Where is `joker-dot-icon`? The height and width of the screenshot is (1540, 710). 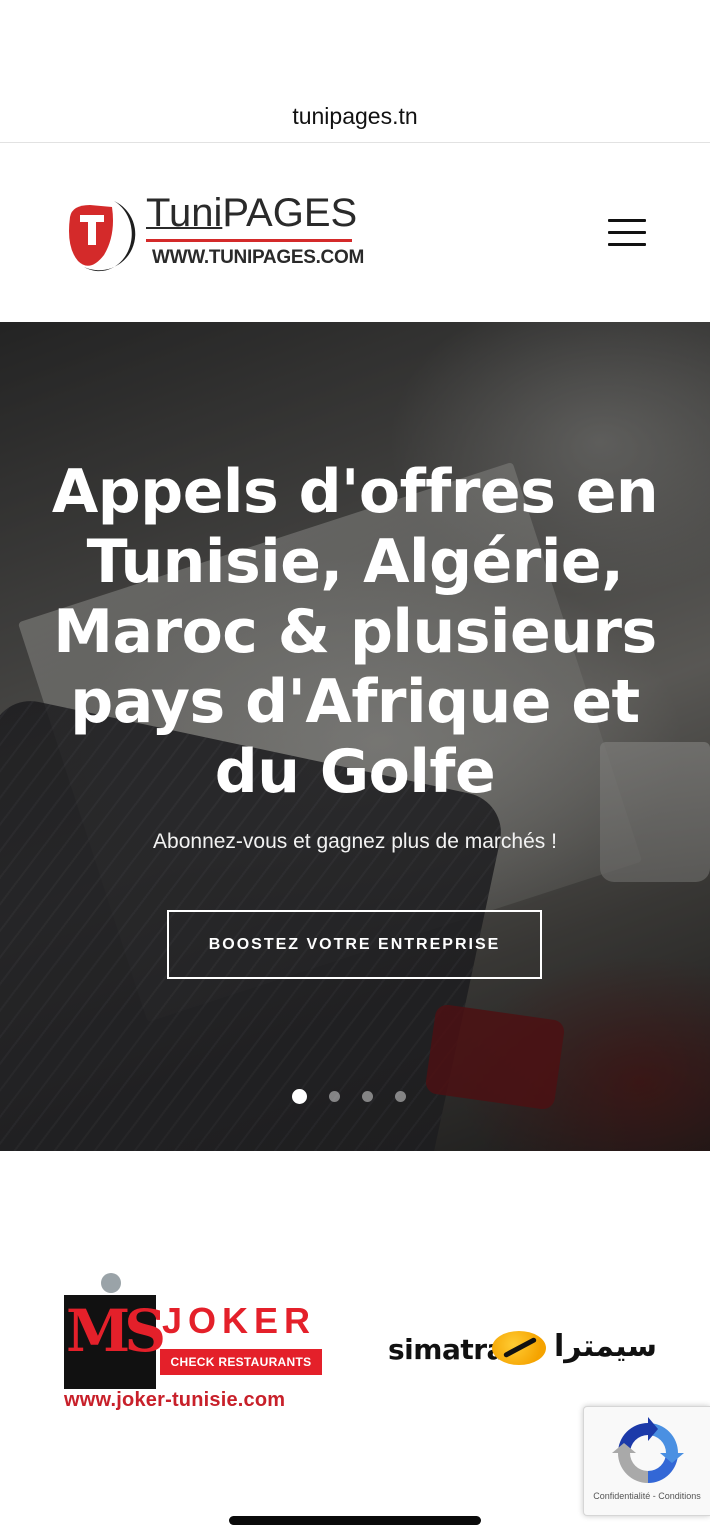
joker-dot-icon is located at coordinates (111, 1283).